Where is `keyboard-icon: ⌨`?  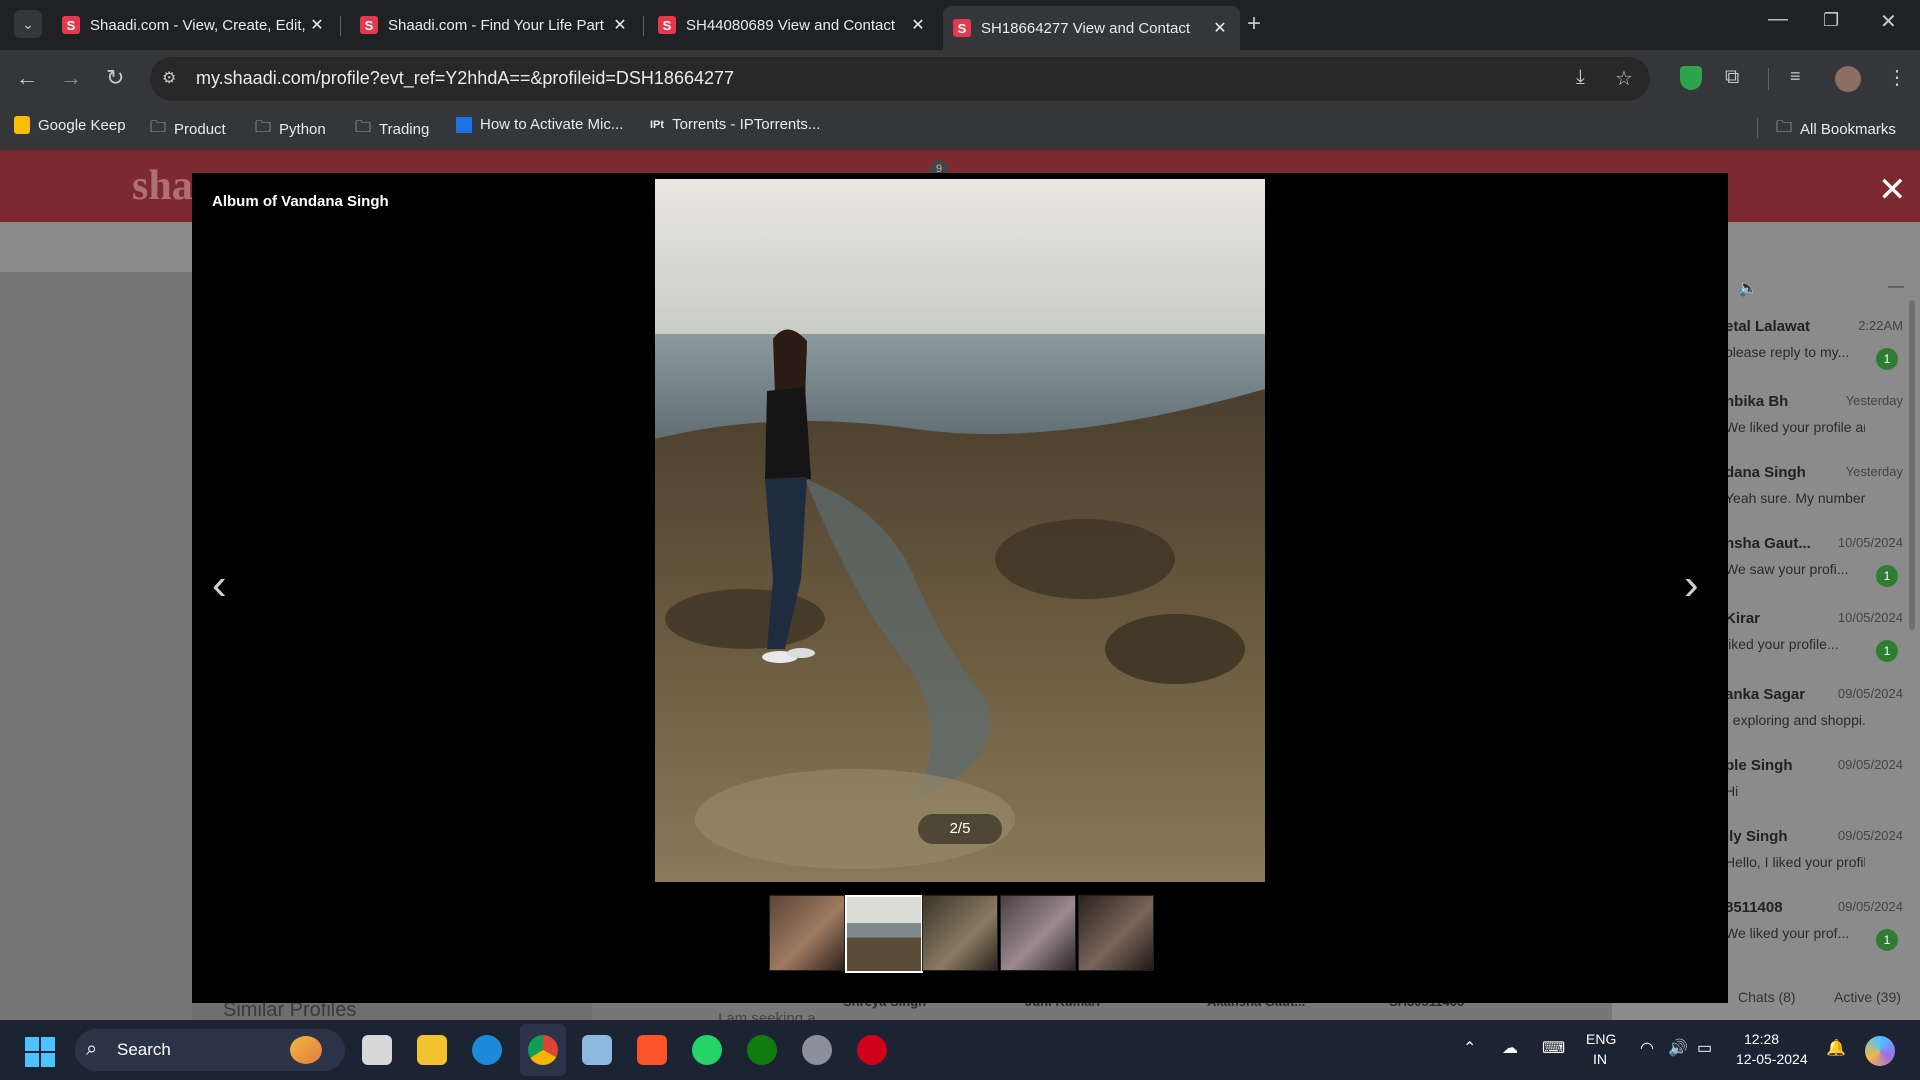
keyboard-icon: ⌨ is located at coordinates (1553, 1048).